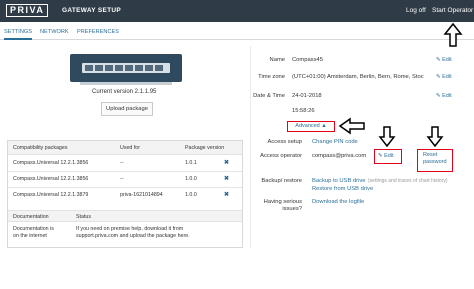  I want to click on annotation-arrows, so click(400, 85).